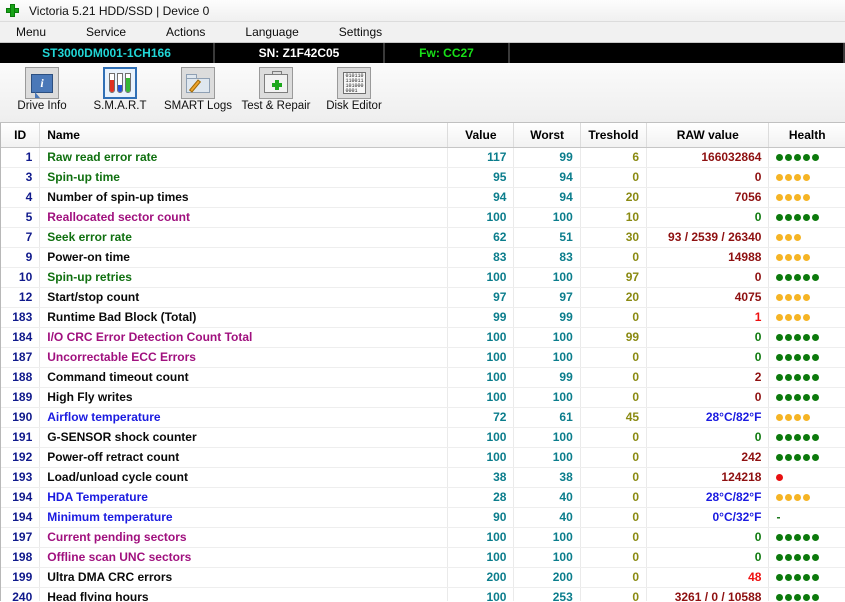 This screenshot has height=602, width=845. Describe the element at coordinates (423, 257) in the screenshot. I see `table-row: 9 Power-on time 83 83 0 14988` at that location.